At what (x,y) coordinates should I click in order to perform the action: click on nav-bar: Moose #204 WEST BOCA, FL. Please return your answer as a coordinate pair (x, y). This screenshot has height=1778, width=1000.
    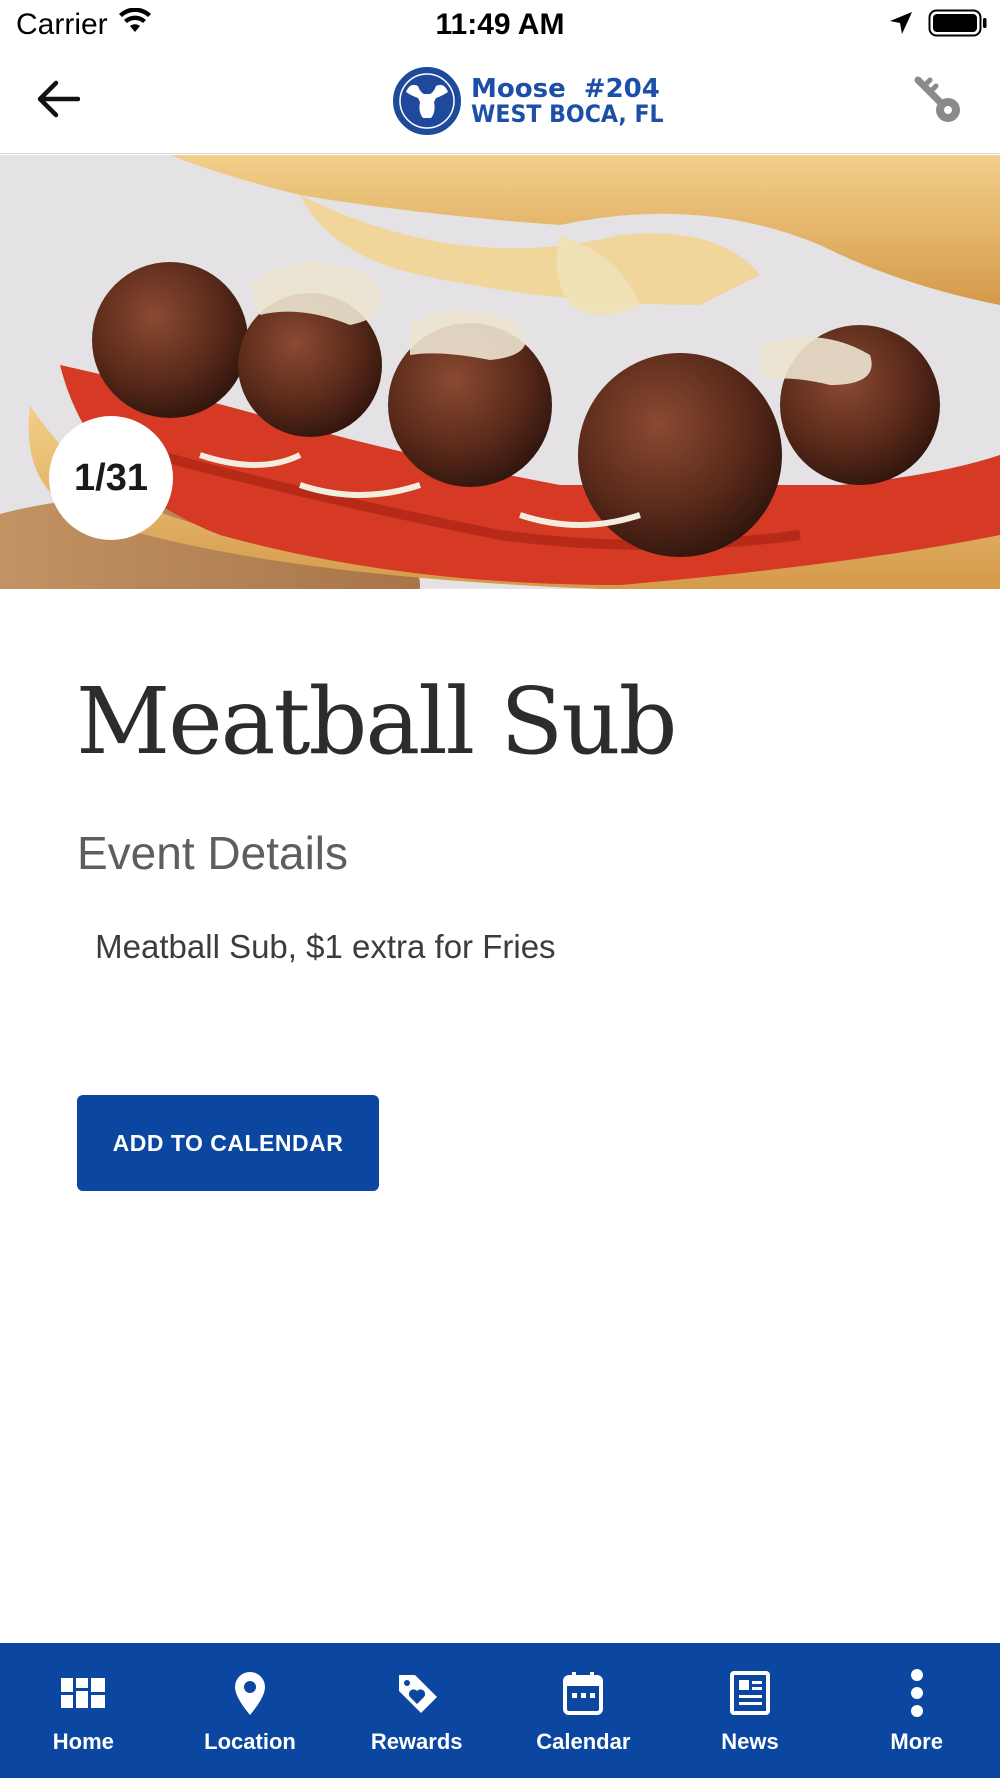
    Looking at the image, I should click on (500, 102).